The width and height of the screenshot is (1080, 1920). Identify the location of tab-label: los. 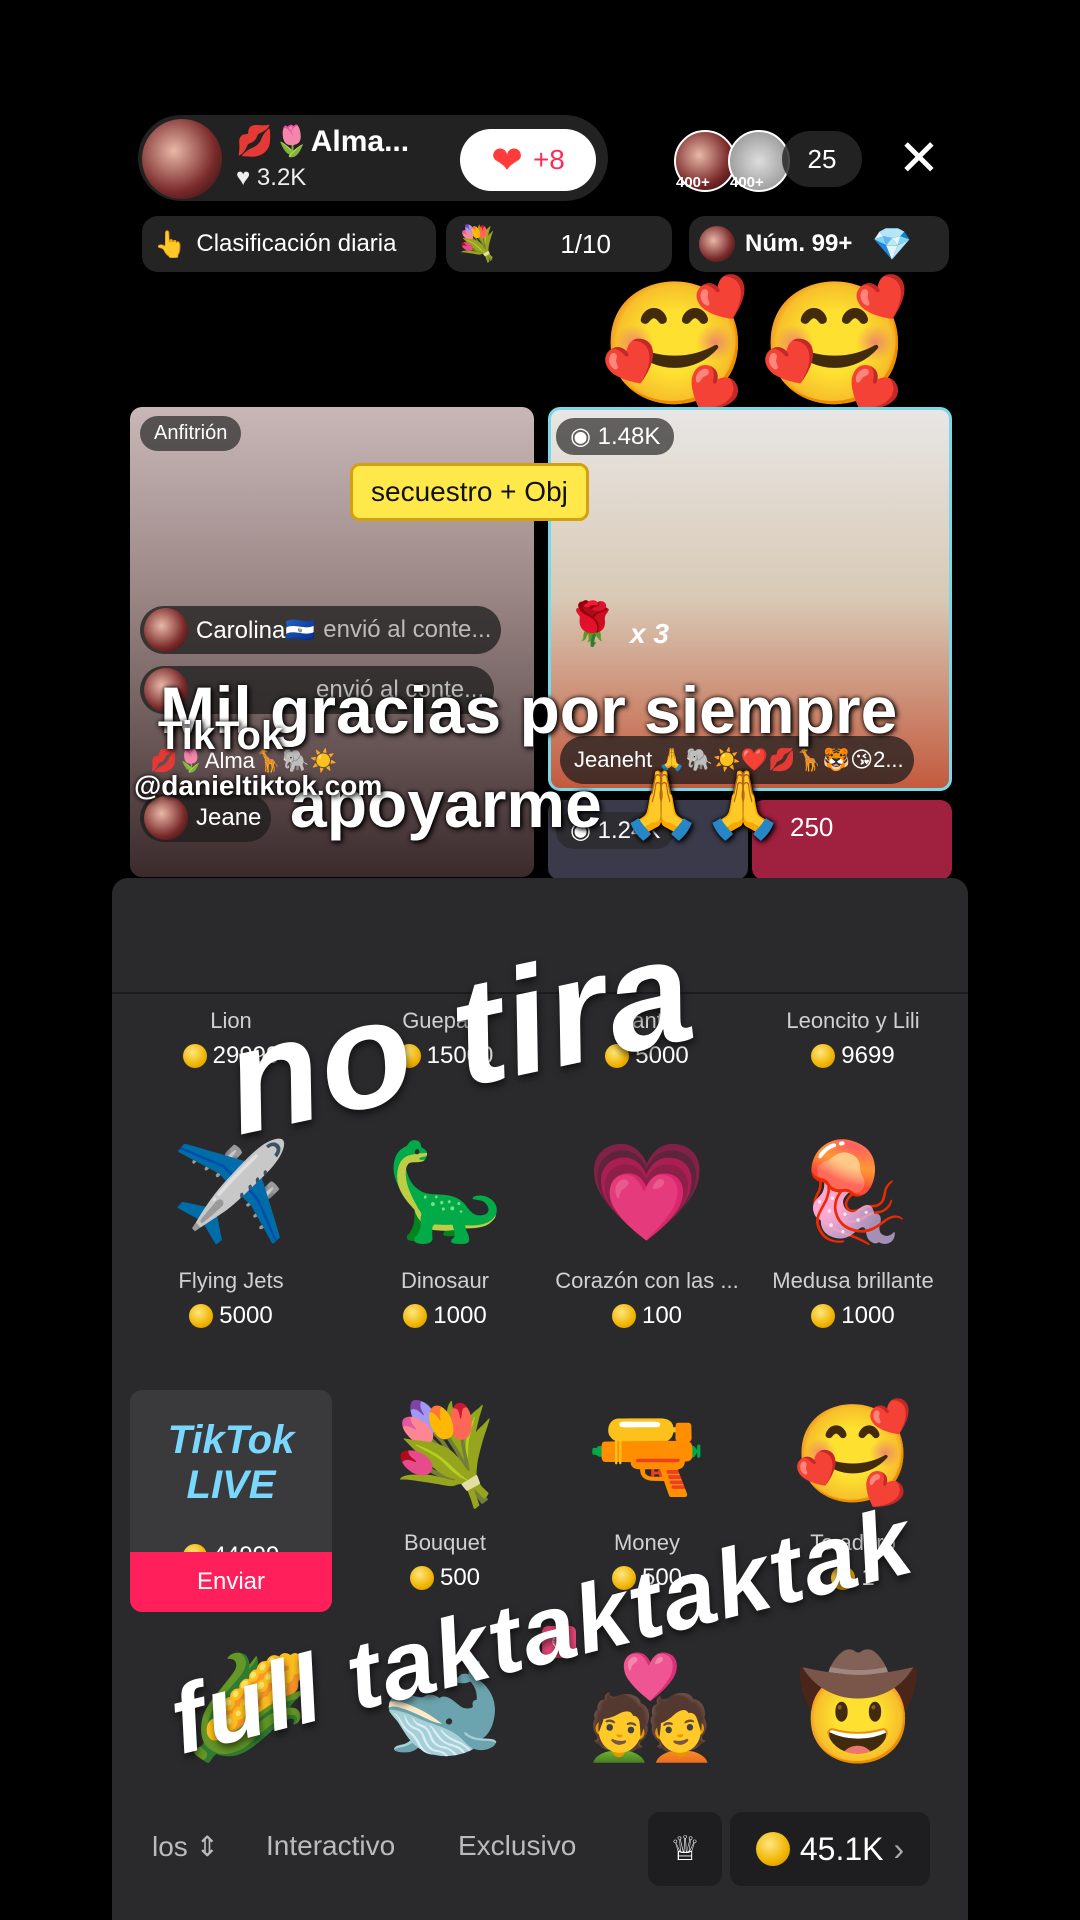
(170, 1846).